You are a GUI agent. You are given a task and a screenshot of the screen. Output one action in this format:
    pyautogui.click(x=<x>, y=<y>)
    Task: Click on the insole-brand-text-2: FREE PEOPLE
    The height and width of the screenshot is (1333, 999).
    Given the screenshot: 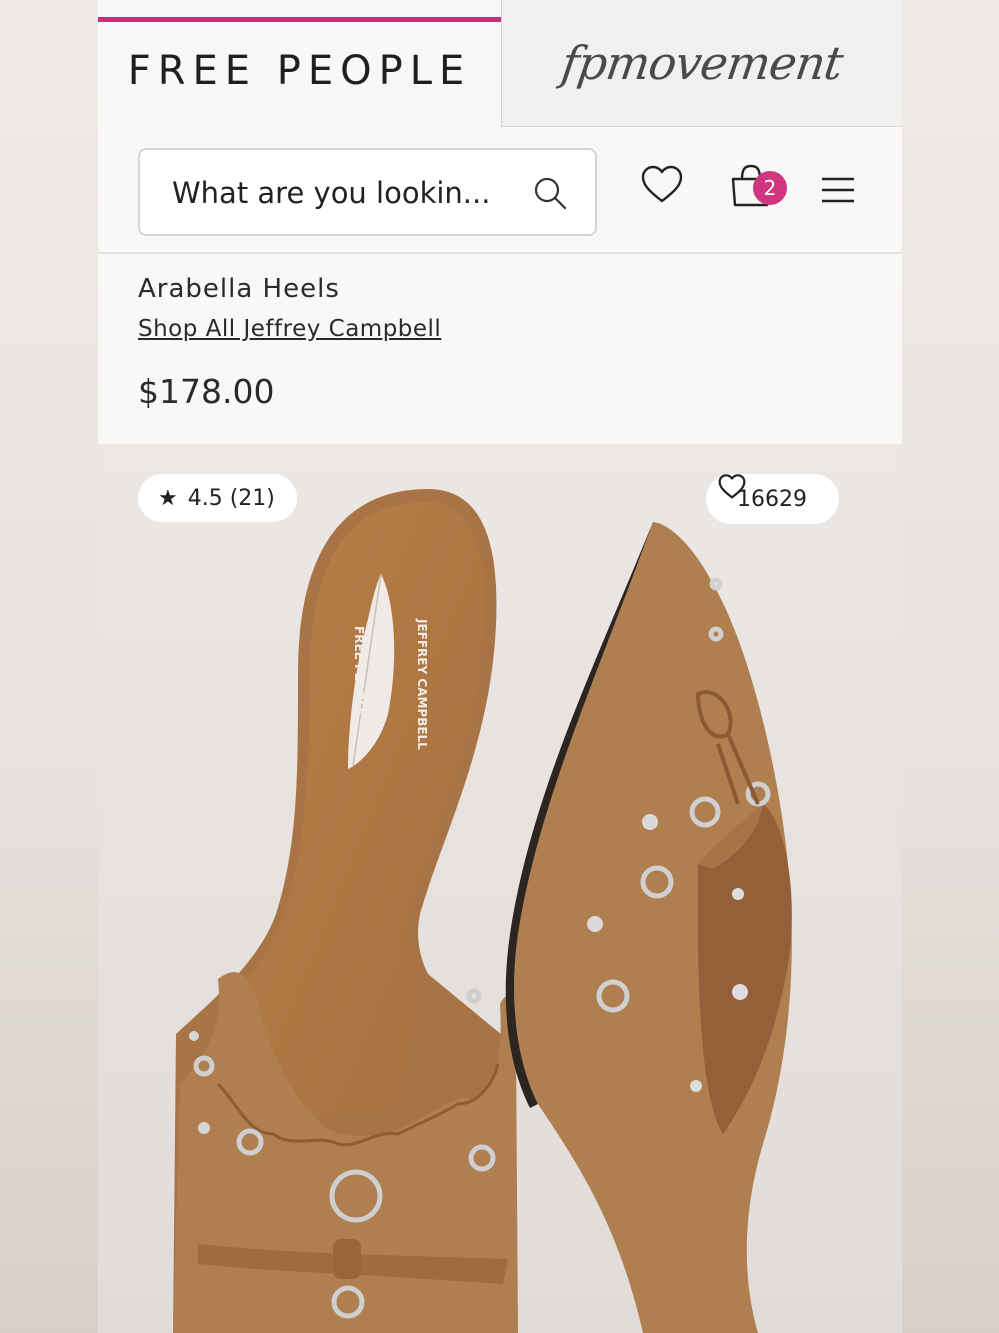 What is the action you would take?
    pyautogui.click(x=359, y=671)
    